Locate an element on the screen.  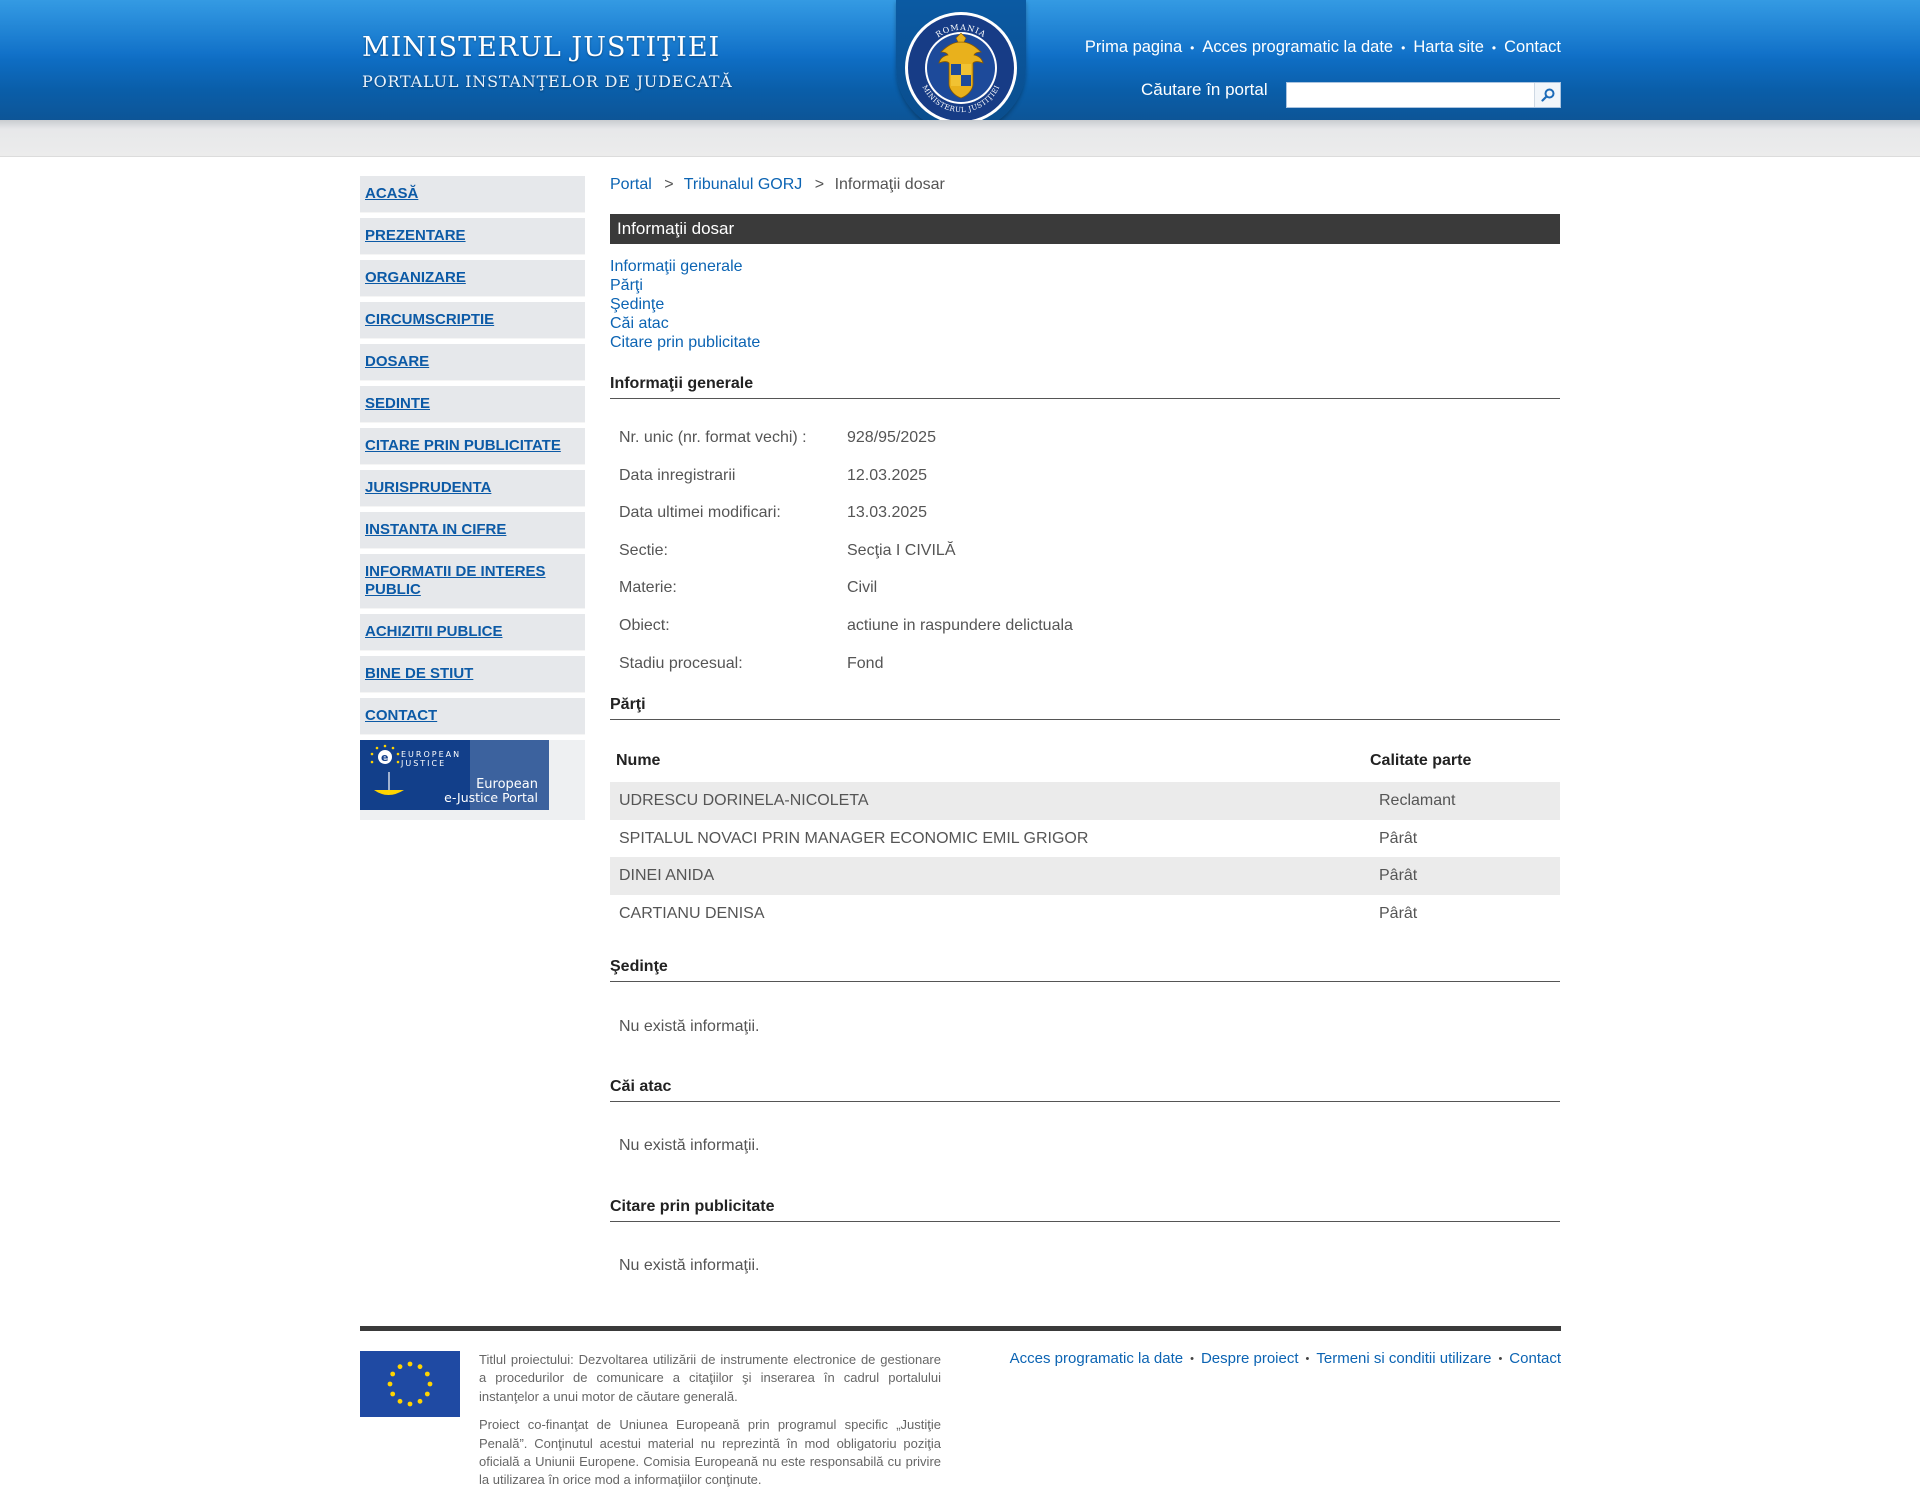
info-value: Fond is located at coordinates (865, 663).